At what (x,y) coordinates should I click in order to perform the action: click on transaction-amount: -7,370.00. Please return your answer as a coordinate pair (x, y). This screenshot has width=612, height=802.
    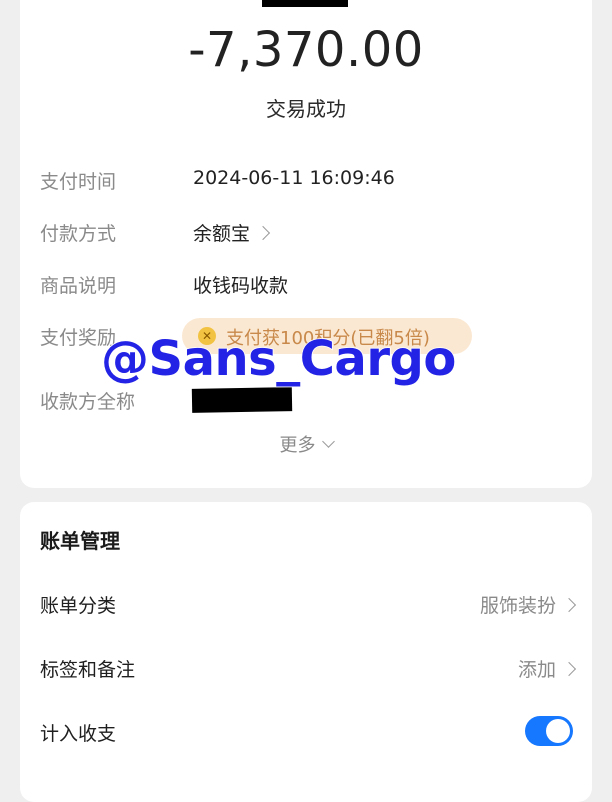
    Looking at the image, I should click on (306, 50).